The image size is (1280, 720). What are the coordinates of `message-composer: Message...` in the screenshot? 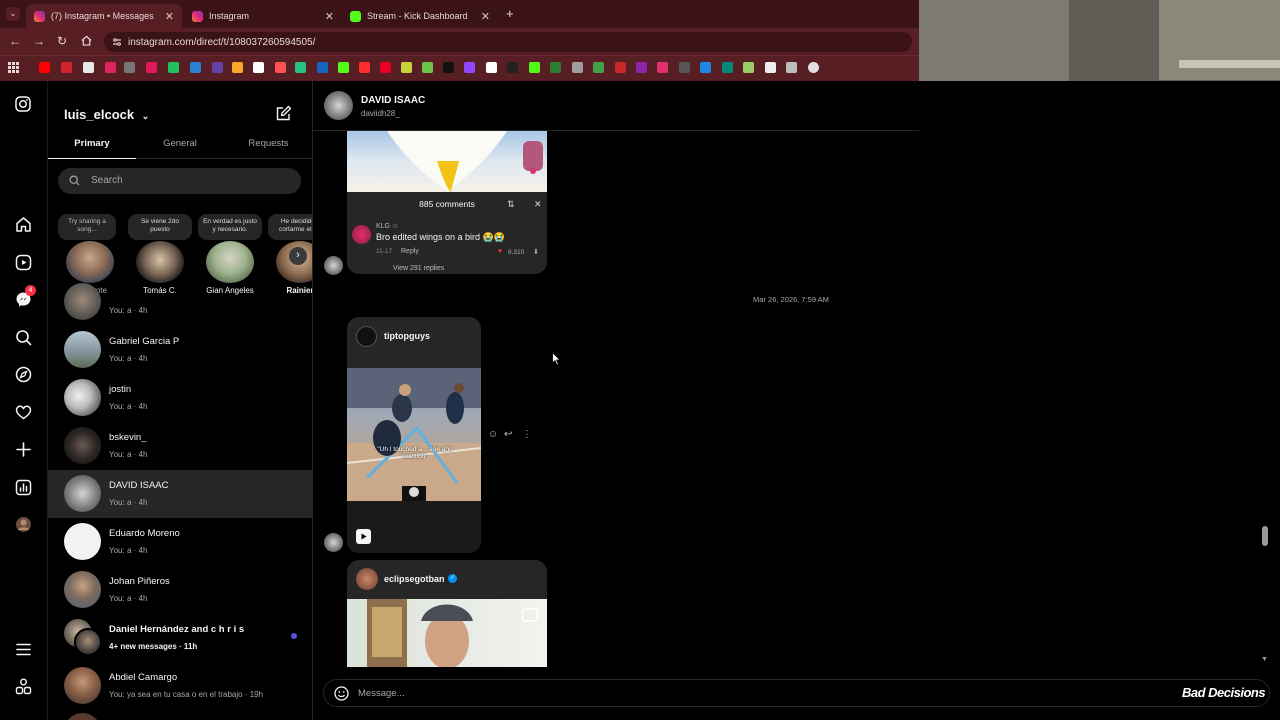 It's located at (796, 693).